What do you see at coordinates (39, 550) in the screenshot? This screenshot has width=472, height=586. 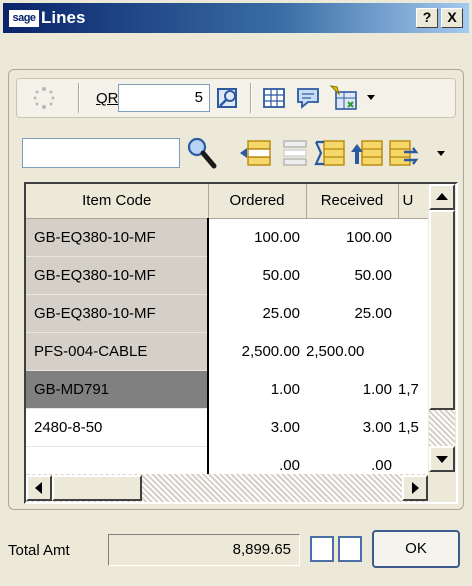 I see `total-amount-label: Total Amt` at bounding box center [39, 550].